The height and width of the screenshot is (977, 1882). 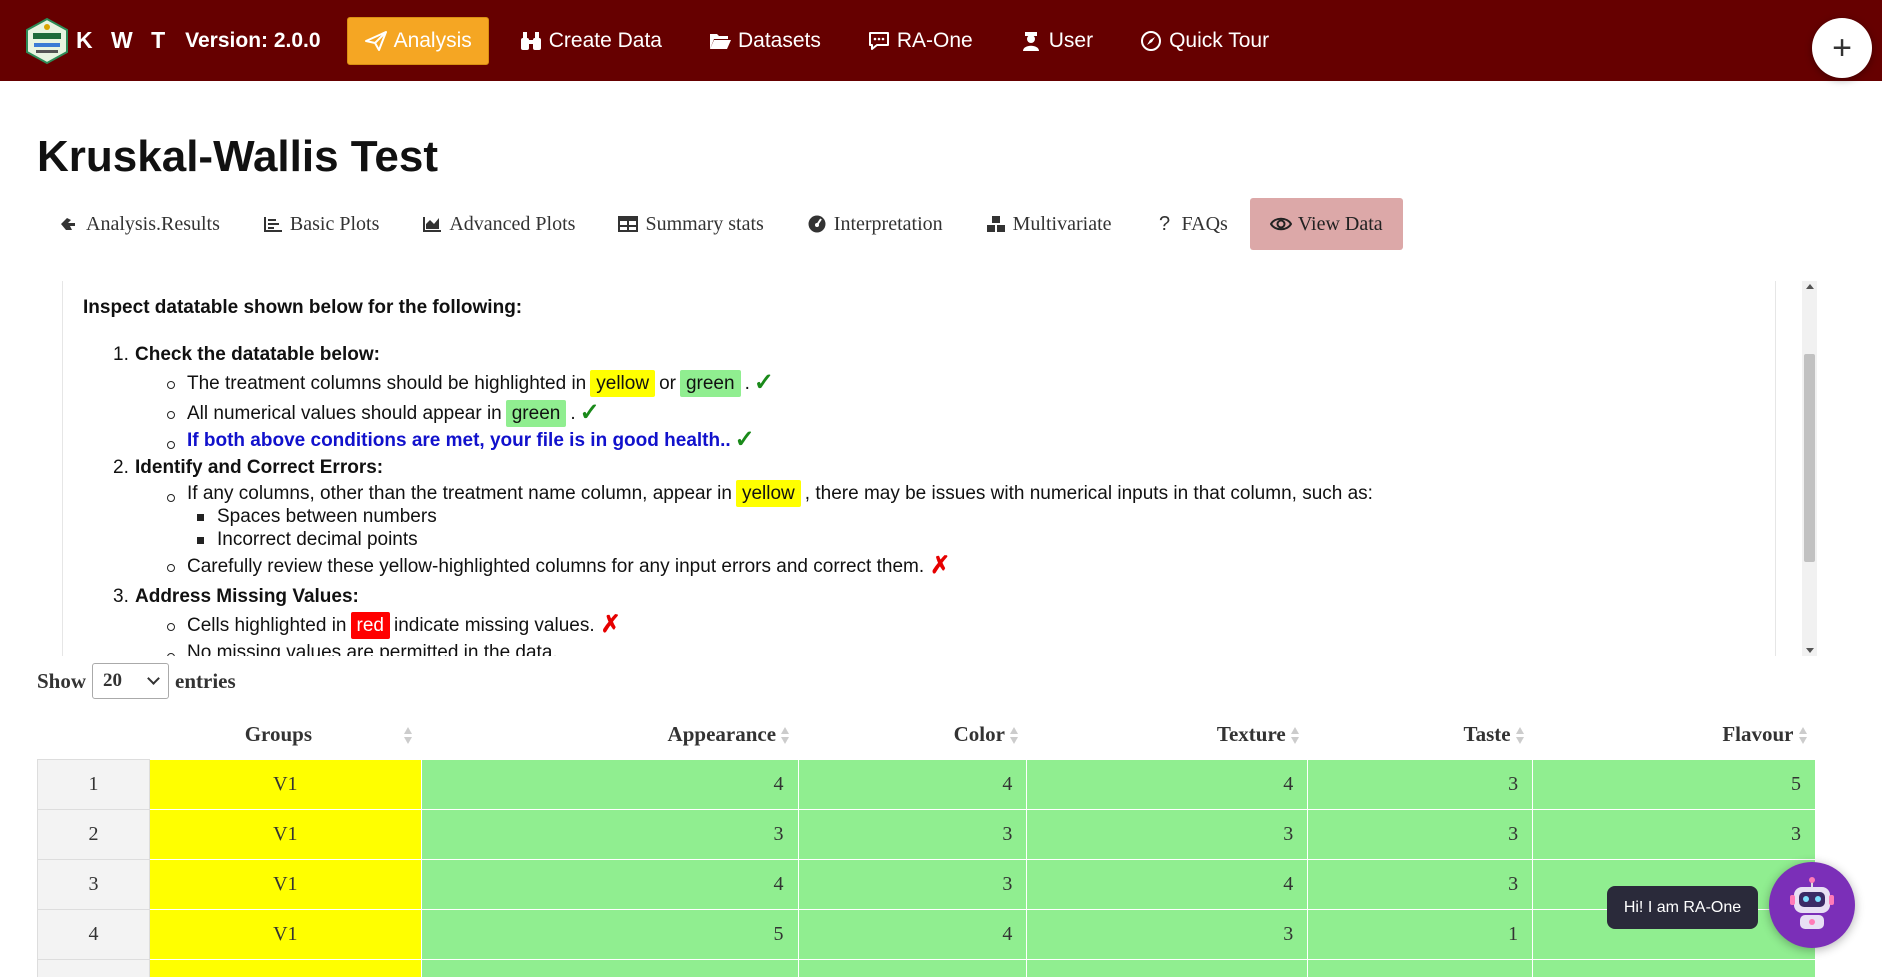 I want to click on nav-item-analysis: Analysis, so click(x=417, y=40).